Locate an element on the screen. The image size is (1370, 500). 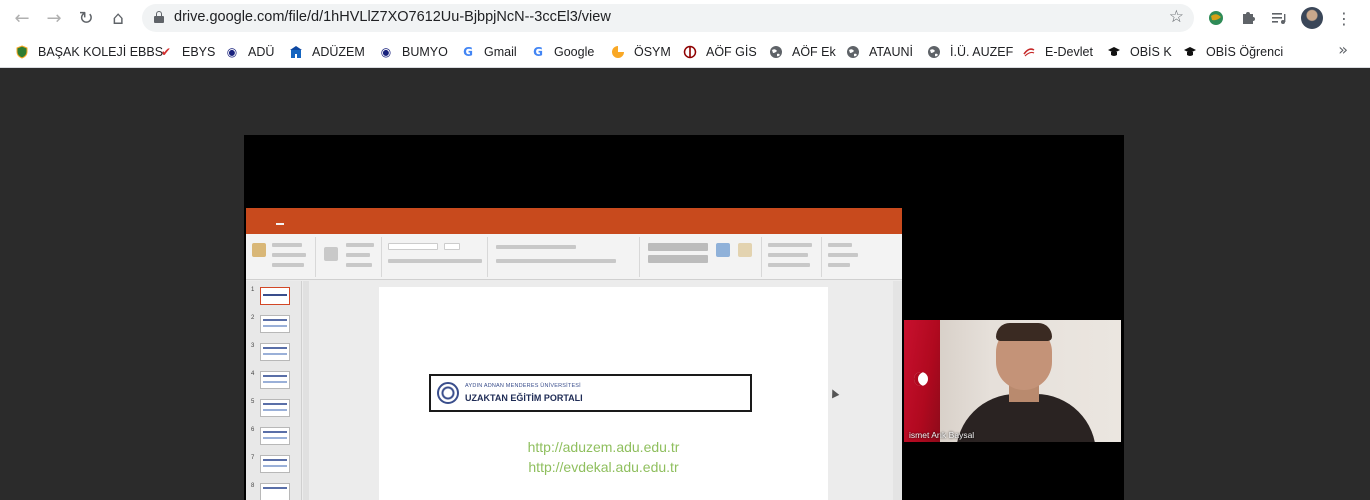
bookmark-item: AÖF GİS is located at coordinates (719, 52).